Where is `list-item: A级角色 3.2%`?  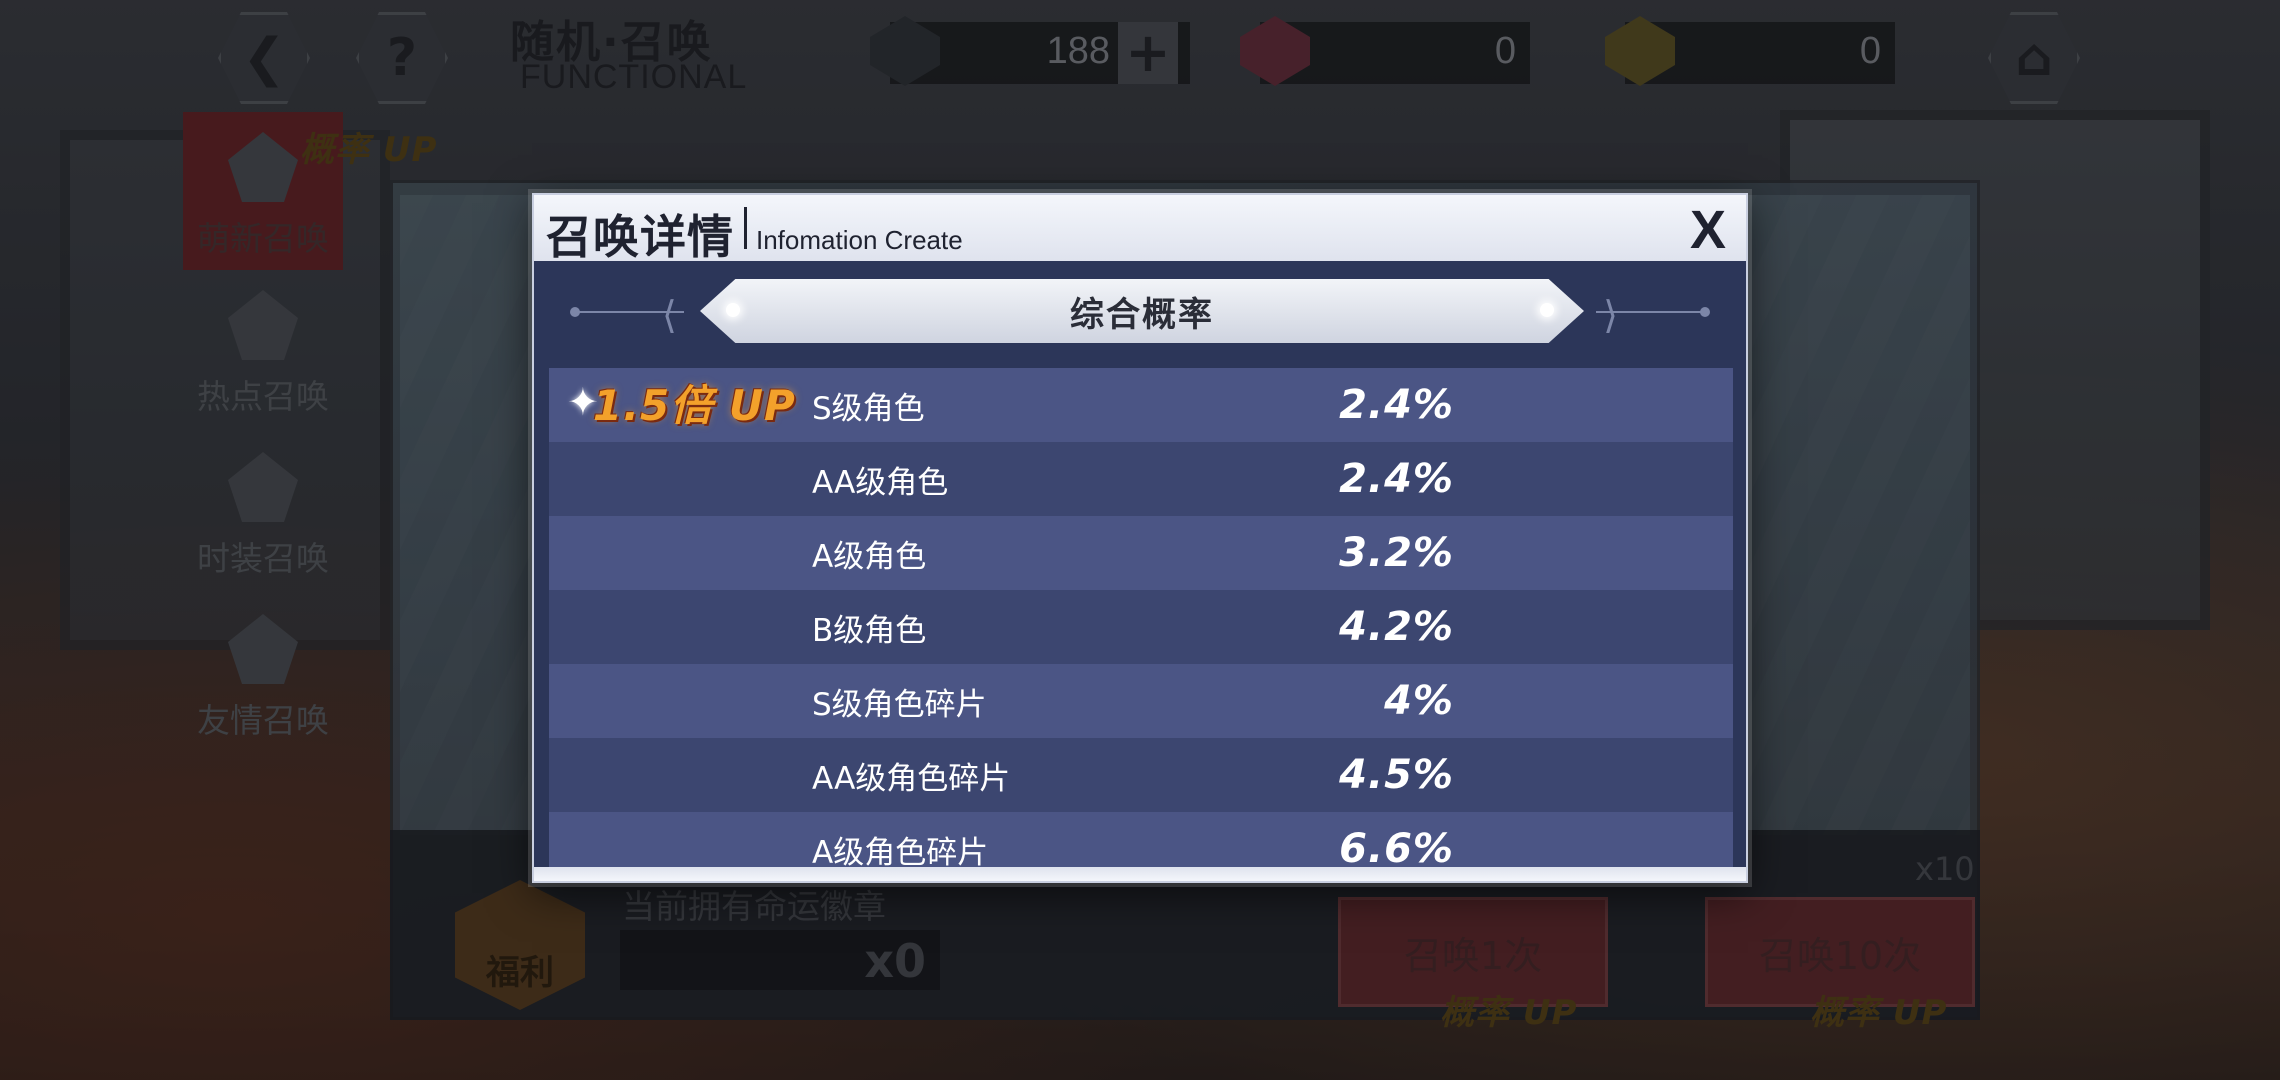
list-item: A级角色 3.2% is located at coordinates (1141, 553).